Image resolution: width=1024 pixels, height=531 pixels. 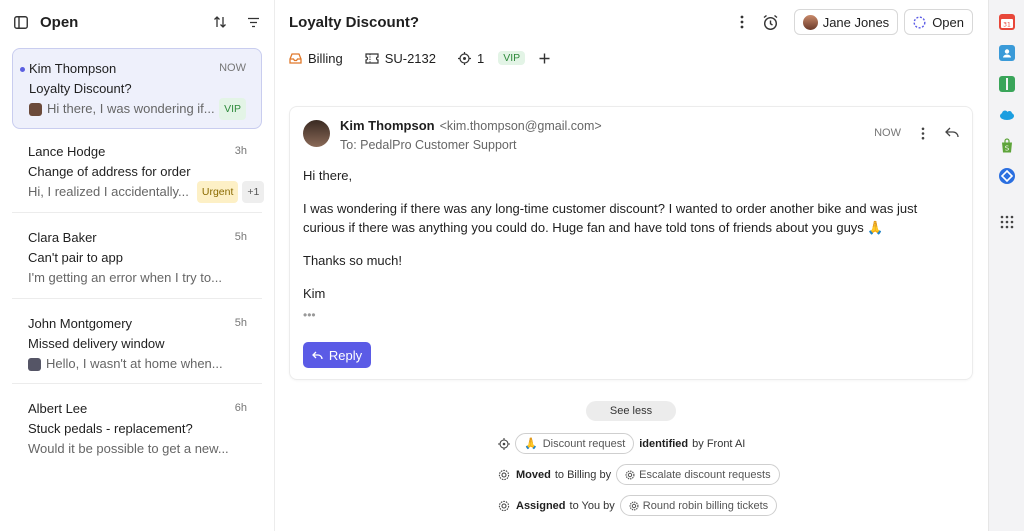 I want to click on reply-arrow-icon, so click(x=952, y=132).